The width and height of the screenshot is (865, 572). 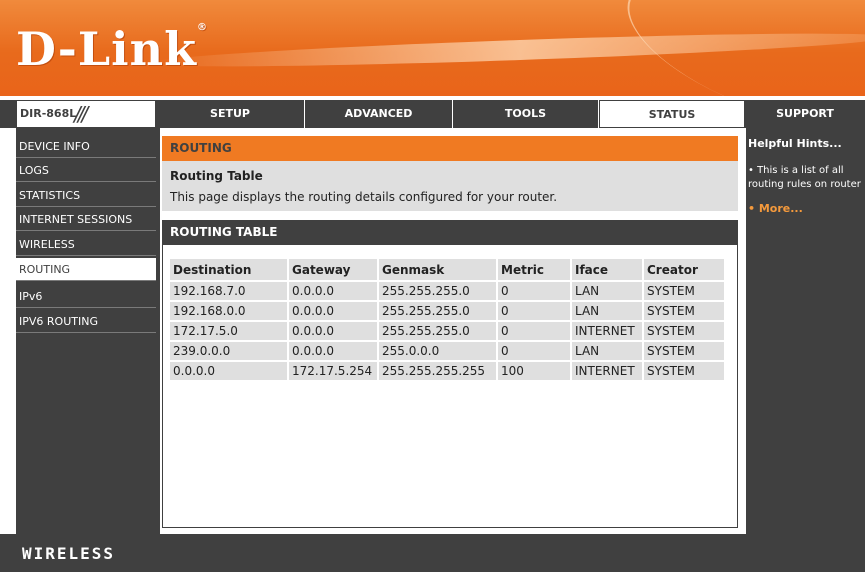 I want to click on footer-bar: WIRELESS, so click(x=432, y=553).